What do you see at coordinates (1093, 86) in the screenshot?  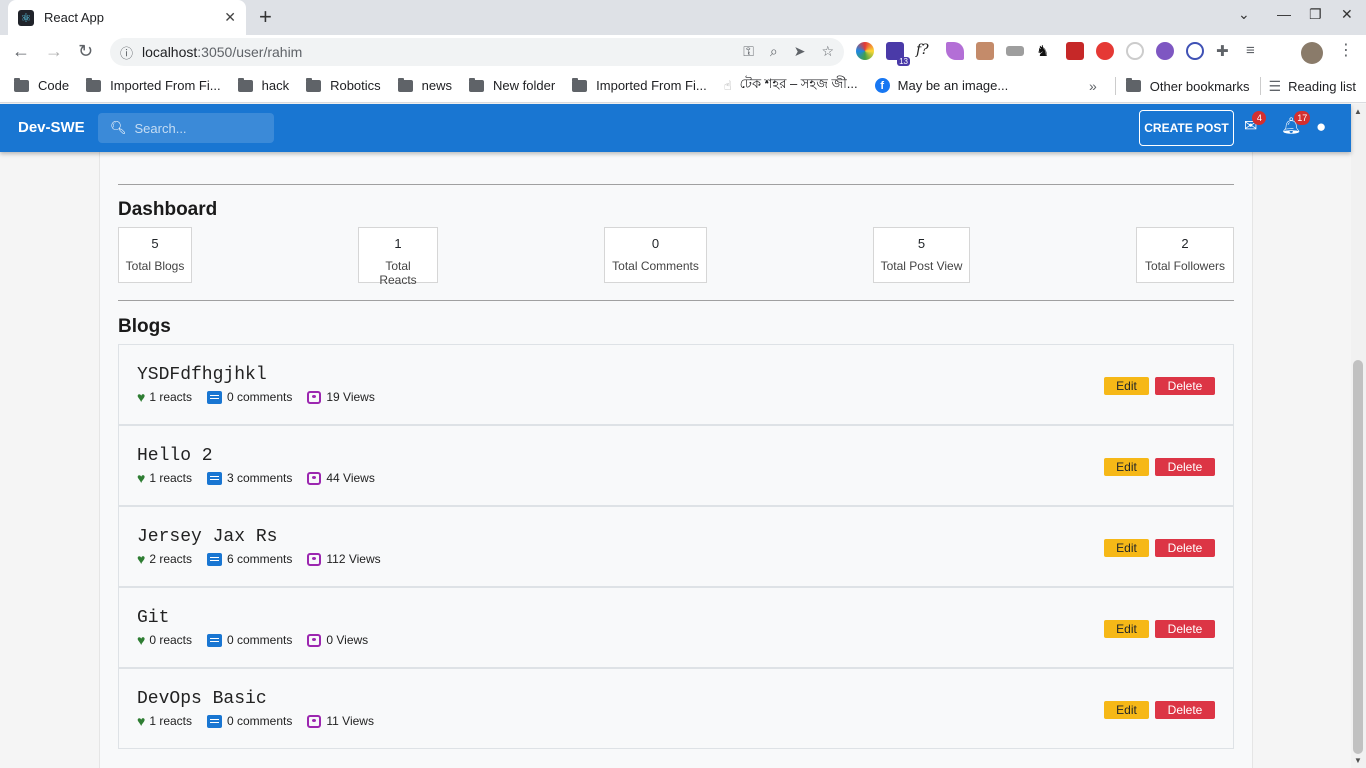 I see `more-bookmarks-icon: »` at bounding box center [1093, 86].